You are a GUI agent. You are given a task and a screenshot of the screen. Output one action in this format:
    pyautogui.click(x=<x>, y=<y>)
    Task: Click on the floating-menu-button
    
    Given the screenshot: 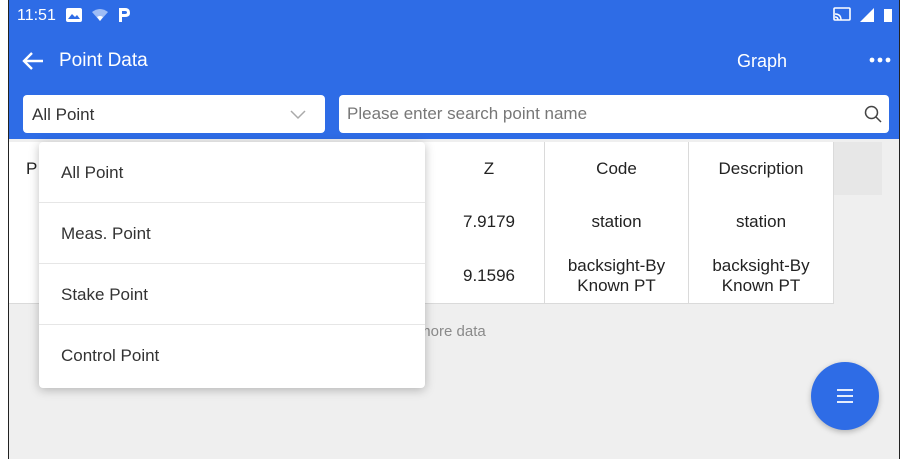 What is the action you would take?
    pyautogui.click(x=845, y=396)
    